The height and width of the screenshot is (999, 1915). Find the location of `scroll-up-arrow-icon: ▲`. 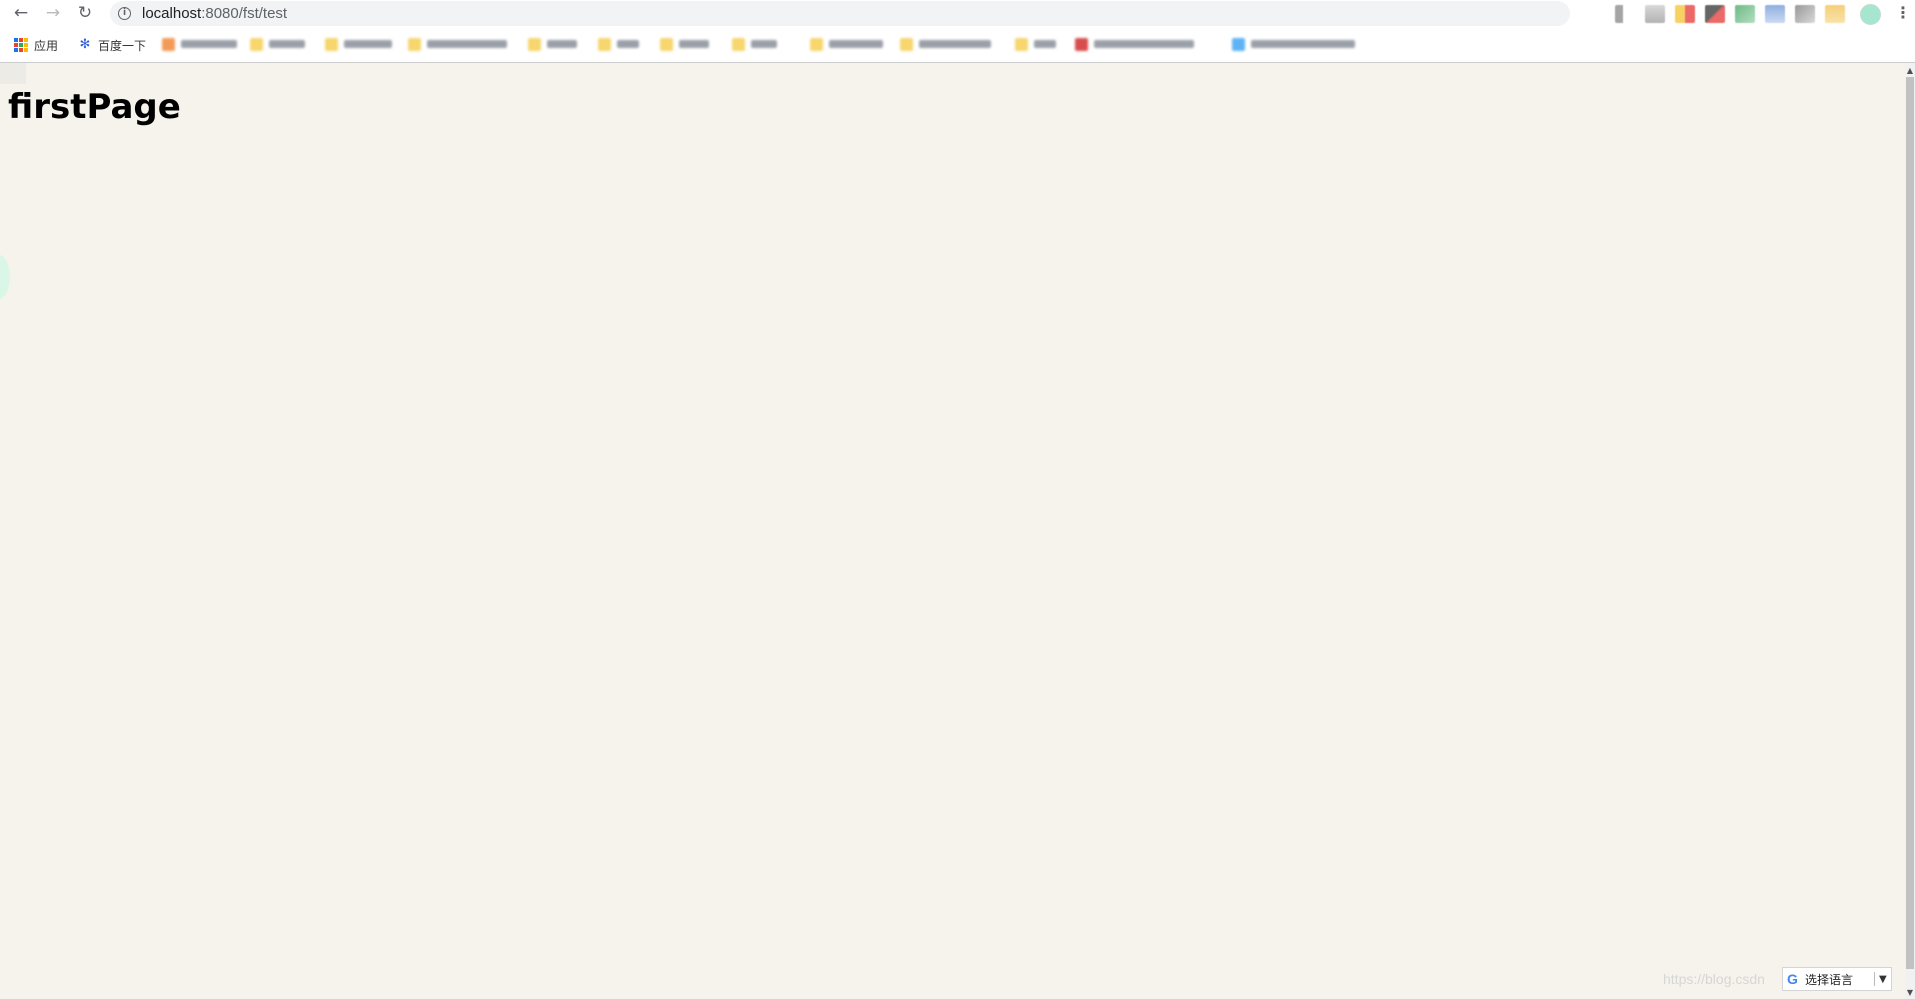

scroll-up-arrow-icon: ▲ is located at coordinates (1910, 71).